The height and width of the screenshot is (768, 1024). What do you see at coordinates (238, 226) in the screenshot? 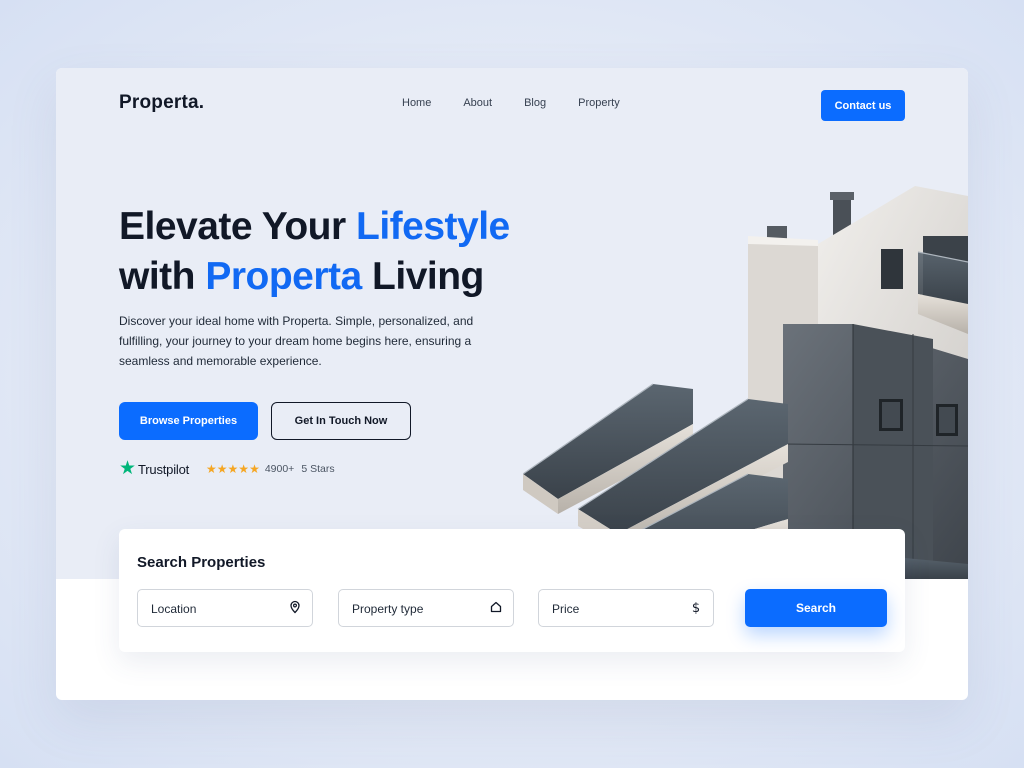
I see `headline-text: Elevate Your` at bounding box center [238, 226].